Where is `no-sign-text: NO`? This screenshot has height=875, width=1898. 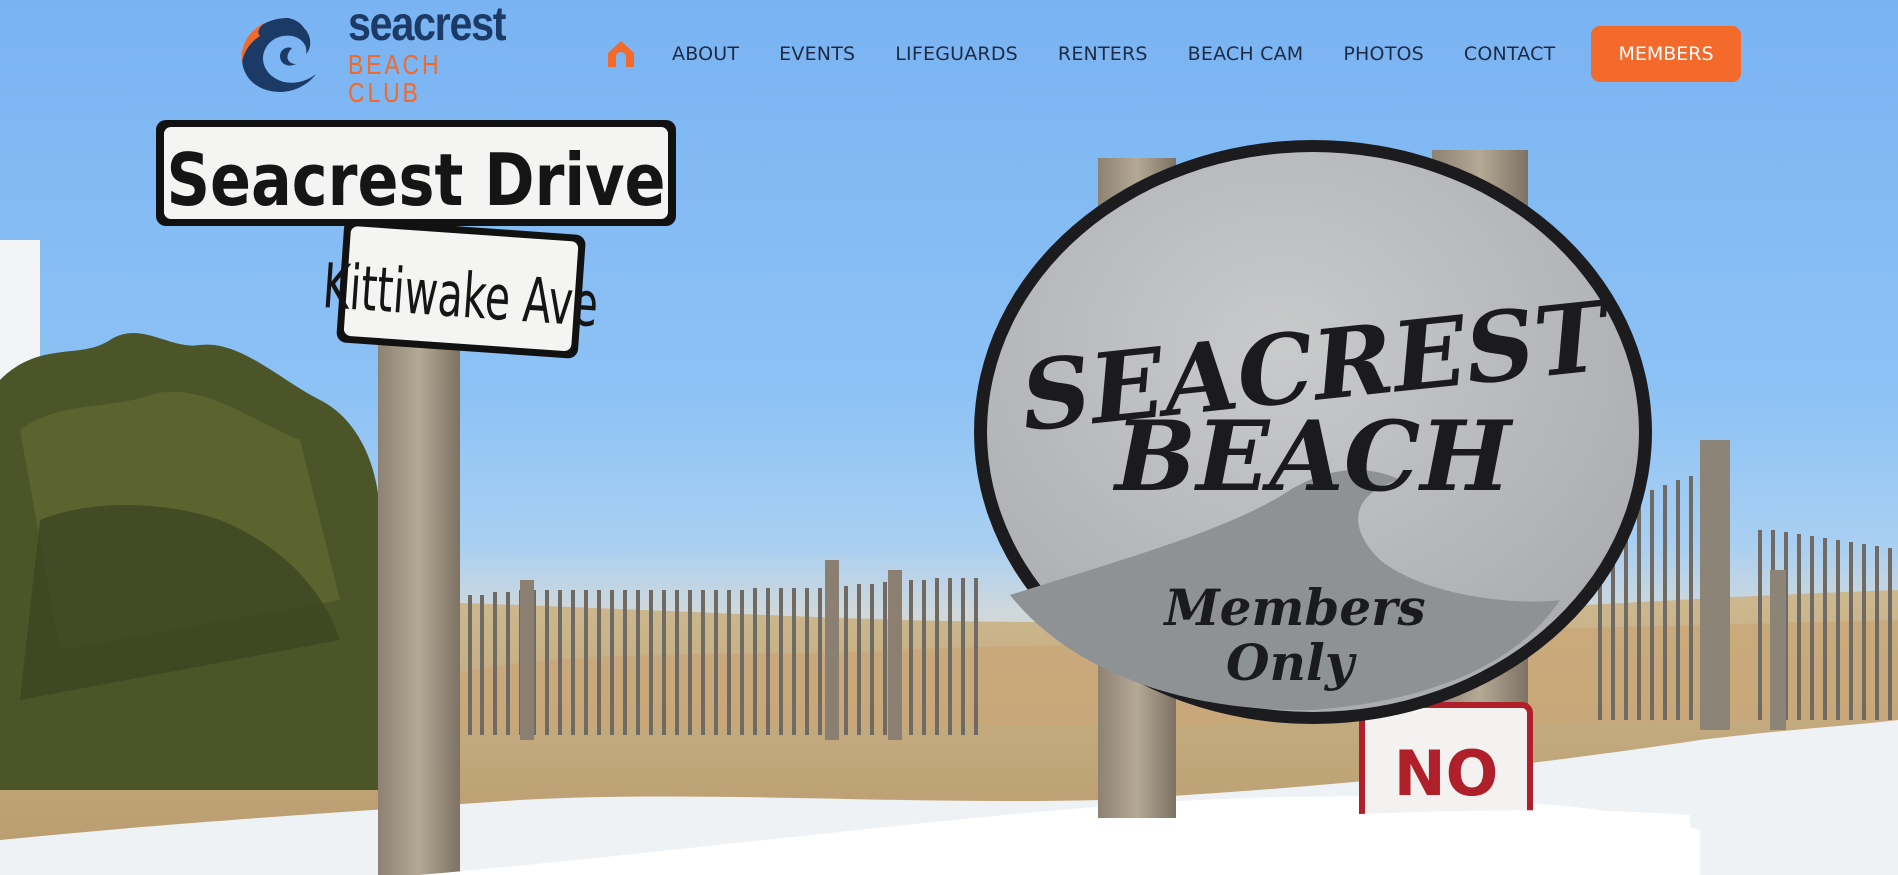
no-sign-text: NO is located at coordinates (1446, 773).